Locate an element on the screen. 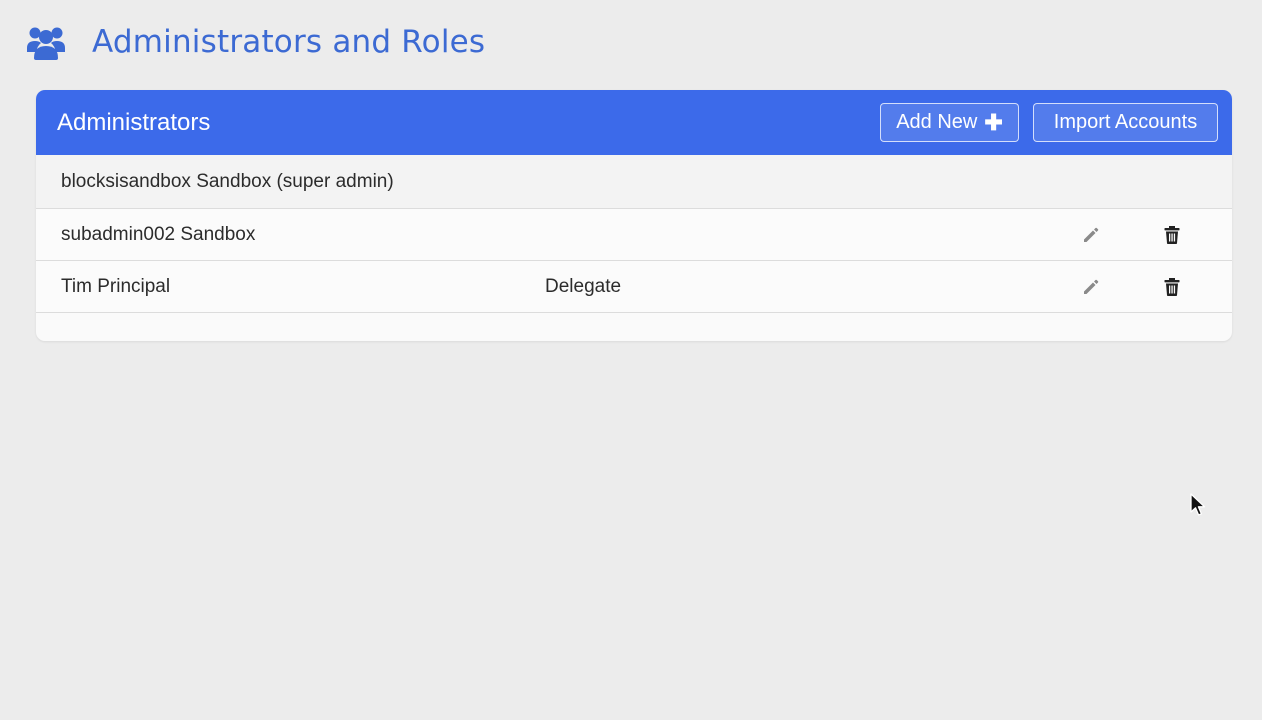  admin-role: Delegate is located at coordinates (583, 286).